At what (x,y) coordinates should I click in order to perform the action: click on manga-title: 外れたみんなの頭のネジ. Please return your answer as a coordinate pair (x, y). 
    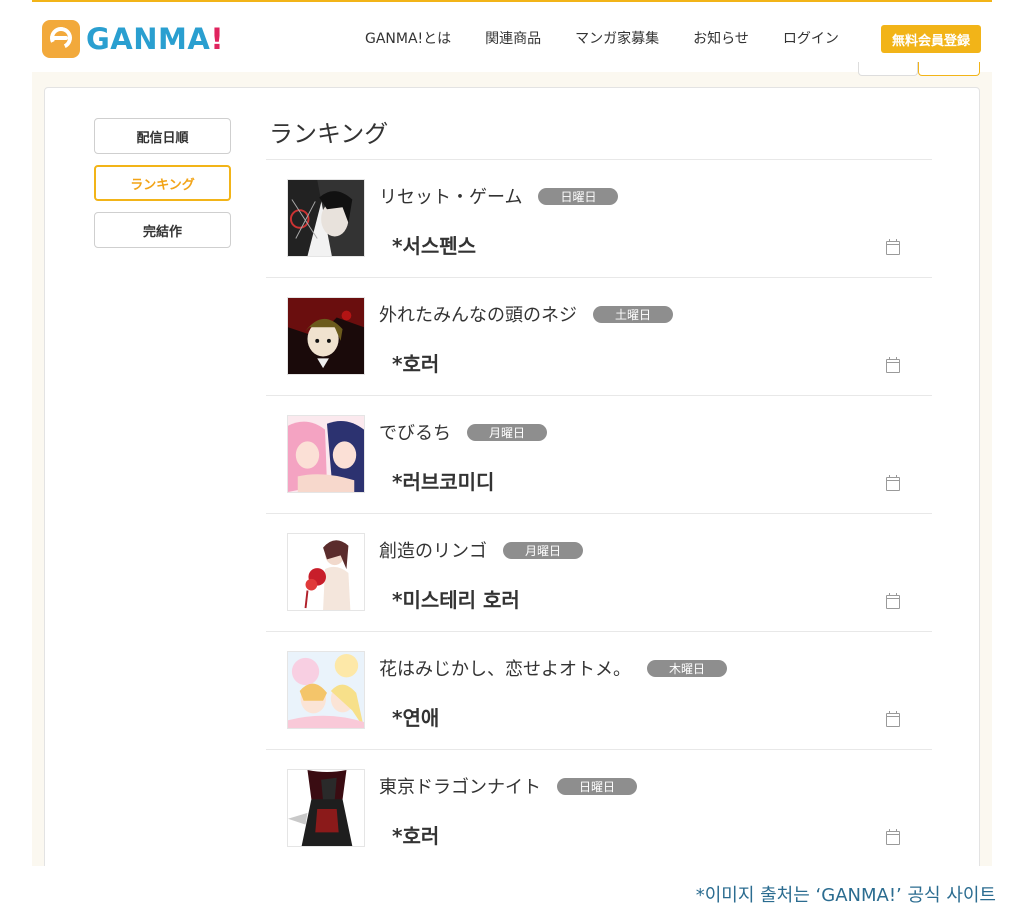
    Looking at the image, I should click on (478, 314).